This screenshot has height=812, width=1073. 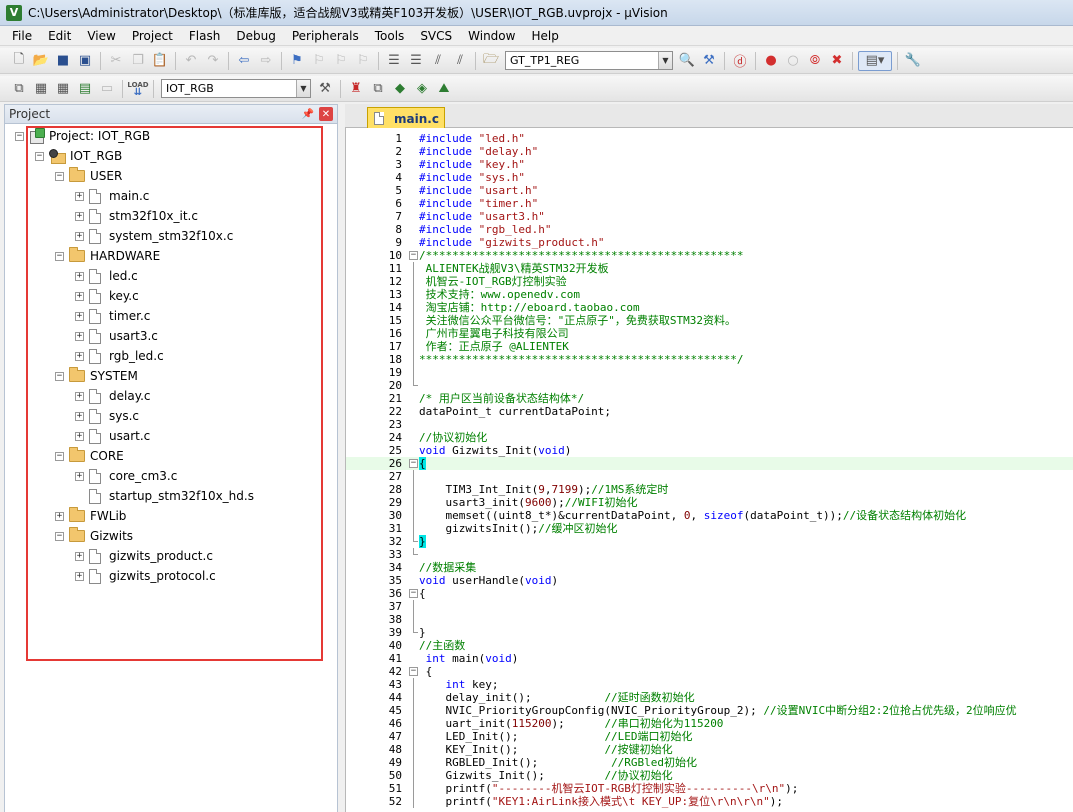 What do you see at coordinates (416, 61) in the screenshot?
I see `unindent-icon: ☰` at bounding box center [416, 61].